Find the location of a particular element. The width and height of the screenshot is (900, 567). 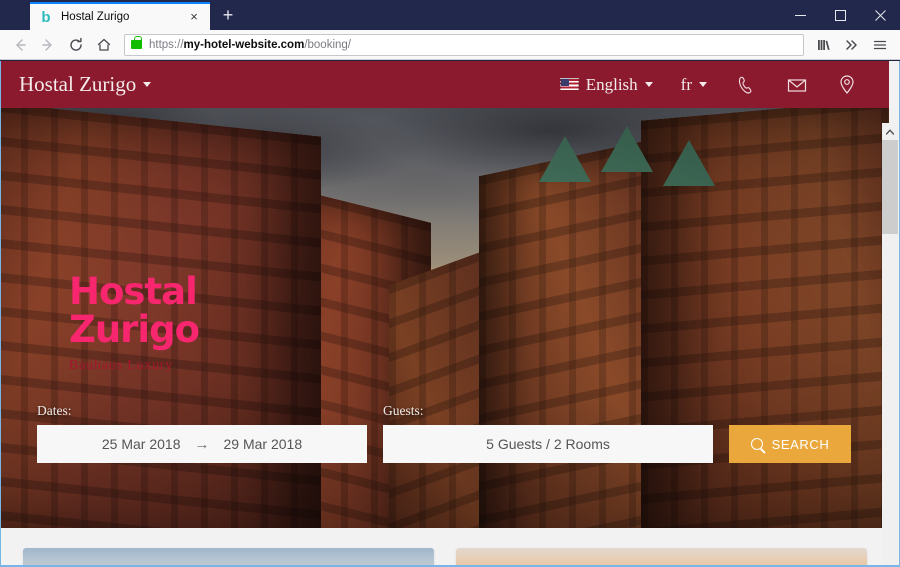

header-right-group: English fr is located at coordinates (708, 85).